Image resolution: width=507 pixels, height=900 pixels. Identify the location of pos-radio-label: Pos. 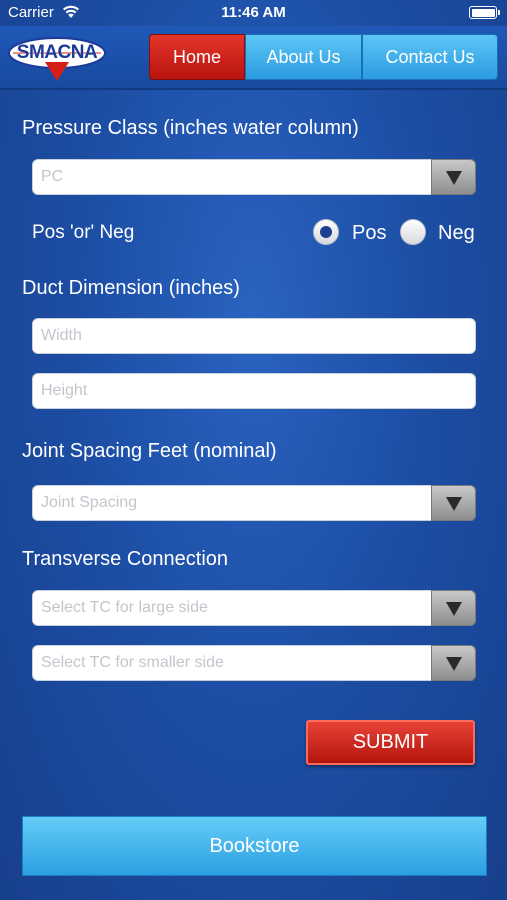
(369, 233).